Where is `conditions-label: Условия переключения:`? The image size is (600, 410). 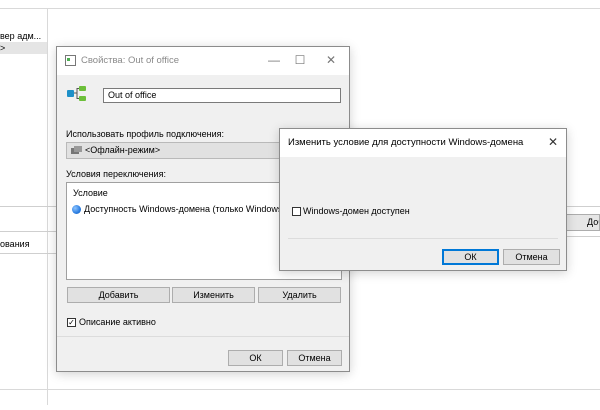
conditions-label: Условия переключения: is located at coordinates (116, 174).